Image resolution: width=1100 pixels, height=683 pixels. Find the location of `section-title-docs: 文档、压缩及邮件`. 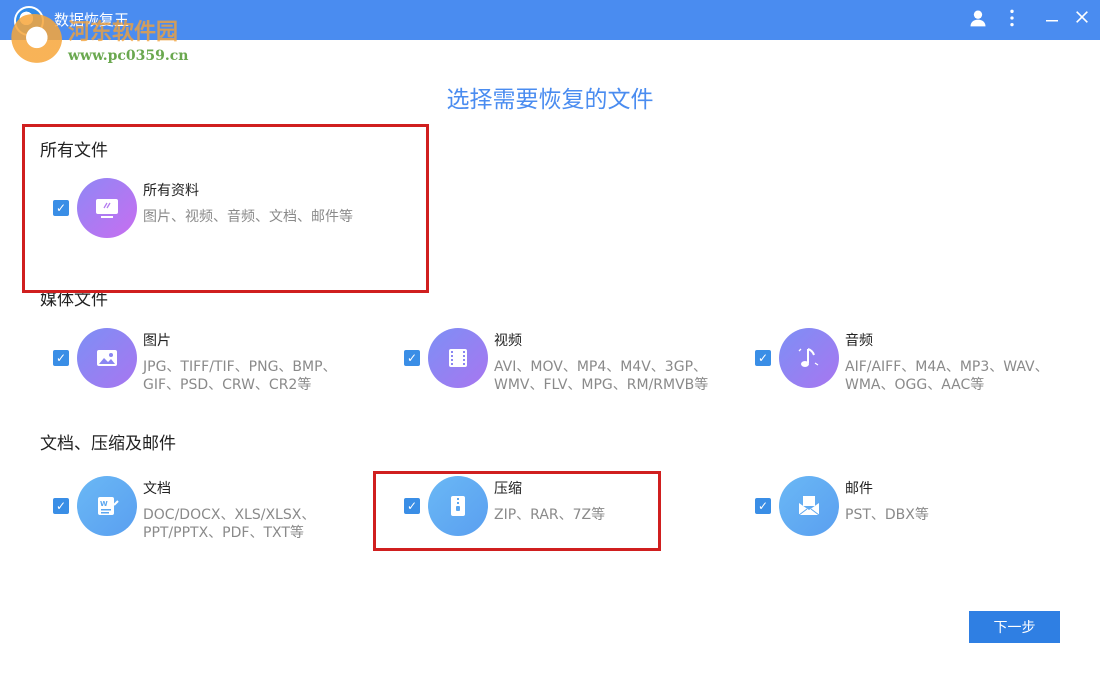

section-title-docs: 文档、压缩及邮件 is located at coordinates (108, 444).